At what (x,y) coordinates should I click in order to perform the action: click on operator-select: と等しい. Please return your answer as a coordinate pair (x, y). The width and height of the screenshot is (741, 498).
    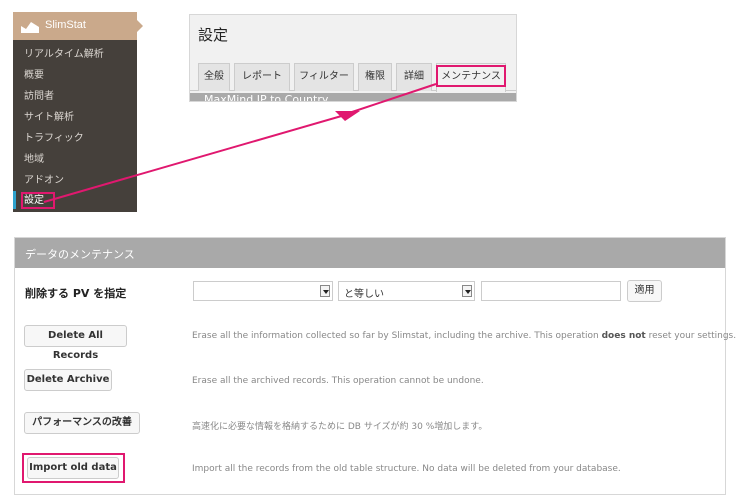
    Looking at the image, I should click on (406, 291).